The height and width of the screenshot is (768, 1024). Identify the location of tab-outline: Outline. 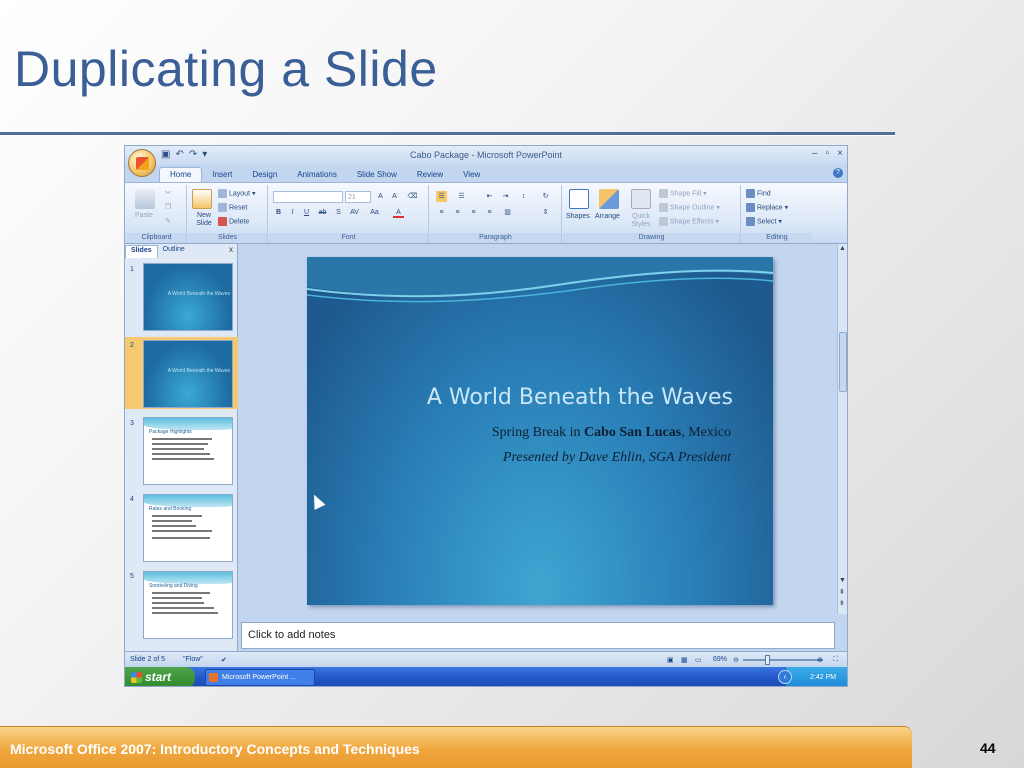
(174, 251).